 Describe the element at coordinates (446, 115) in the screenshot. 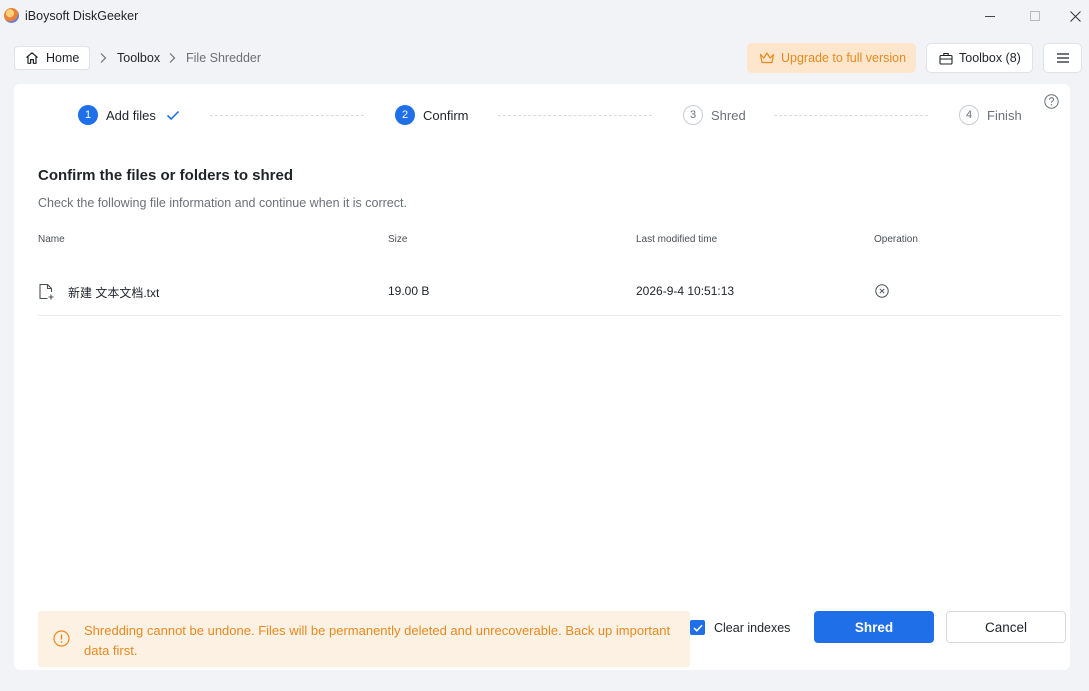

I see `step-label: Confirm` at that location.